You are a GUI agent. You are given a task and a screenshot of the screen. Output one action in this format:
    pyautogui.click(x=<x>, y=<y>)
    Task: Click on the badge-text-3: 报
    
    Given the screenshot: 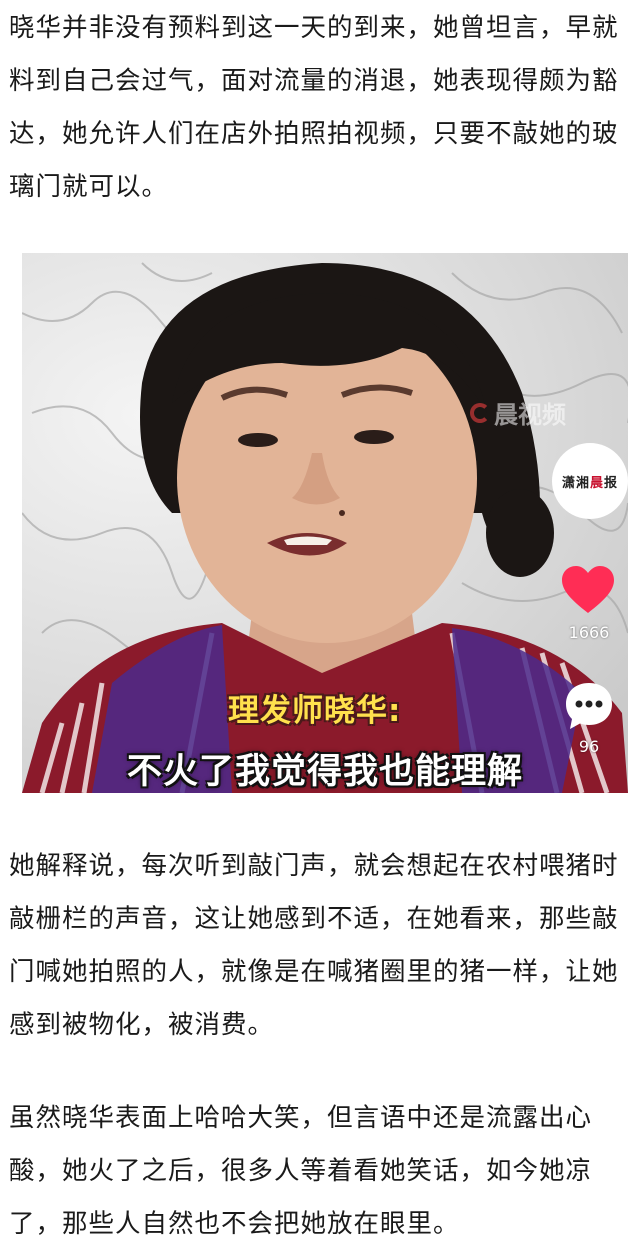 What is the action you would take?
    pyautogui.click(x=611, y=483)
    